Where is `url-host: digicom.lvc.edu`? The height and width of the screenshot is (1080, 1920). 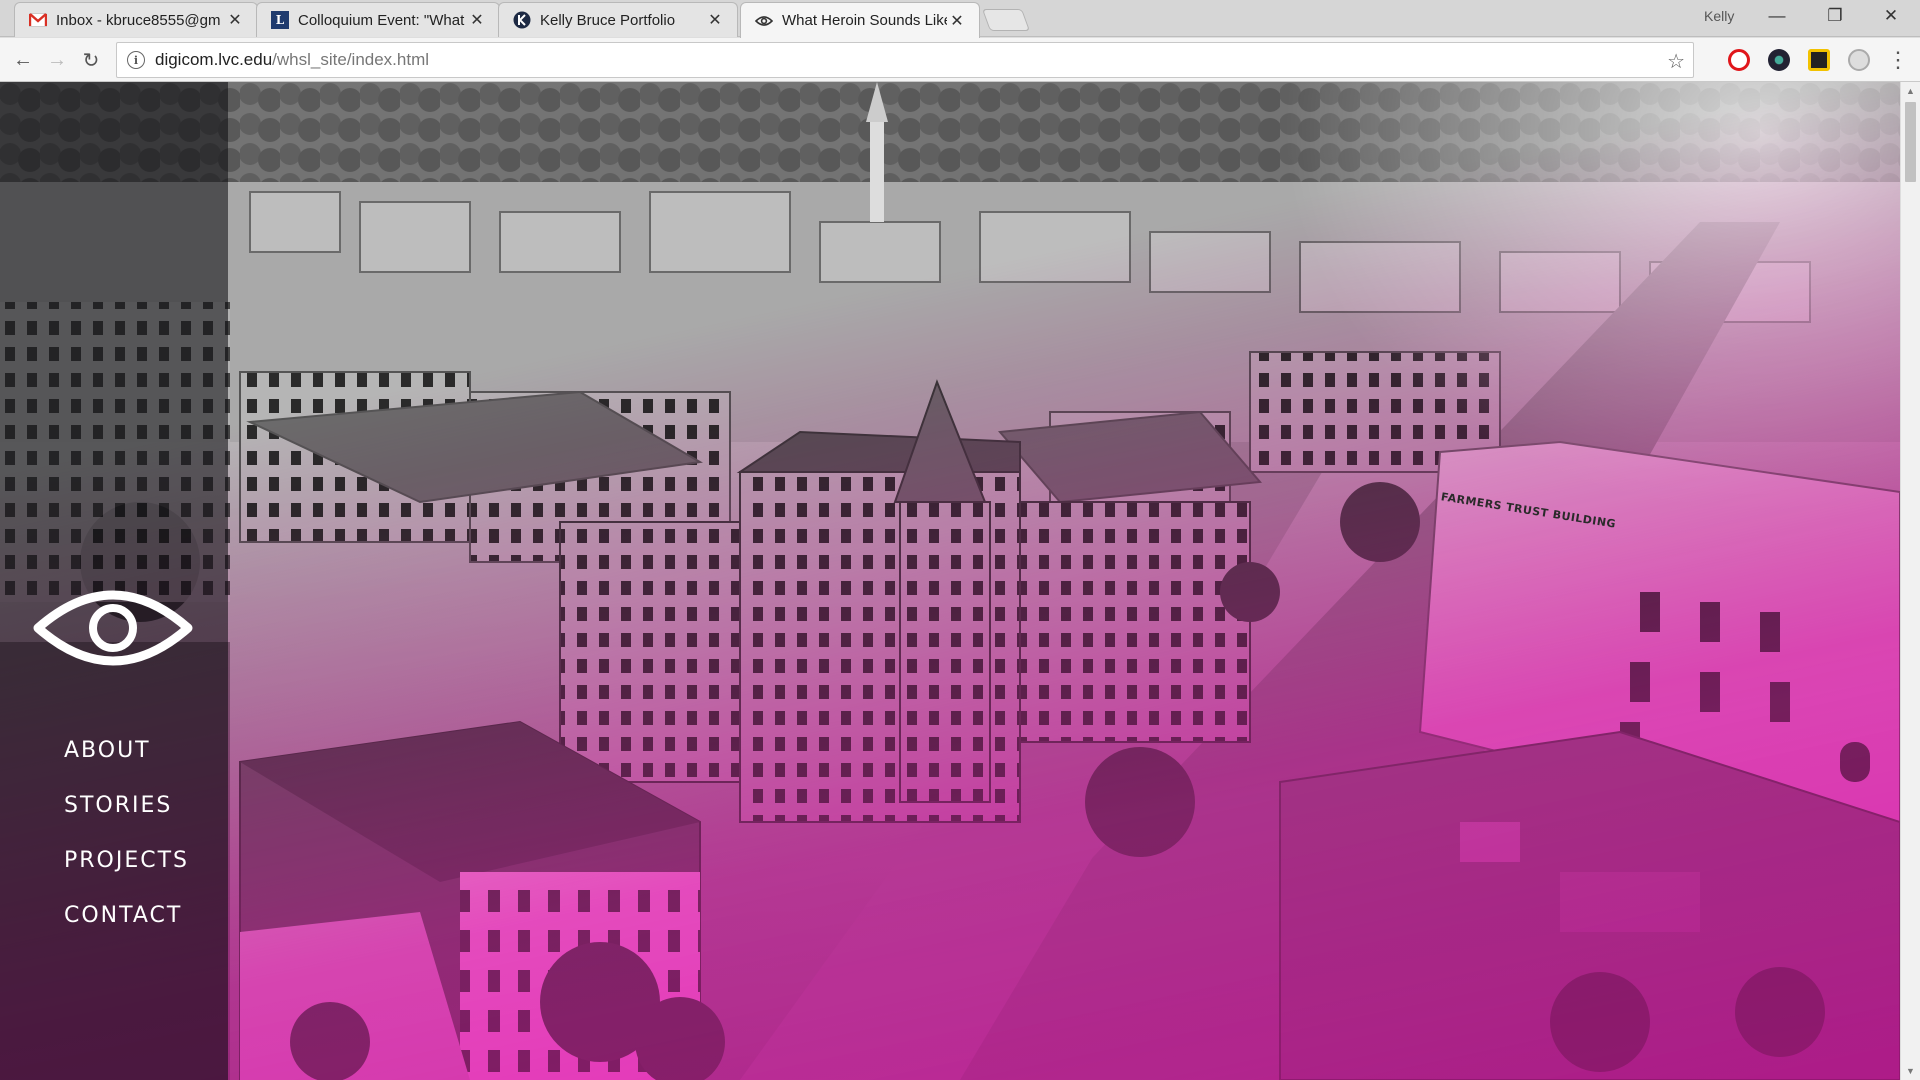 url-host: digicom.lvc.edu is located at coordinates (214, 59).